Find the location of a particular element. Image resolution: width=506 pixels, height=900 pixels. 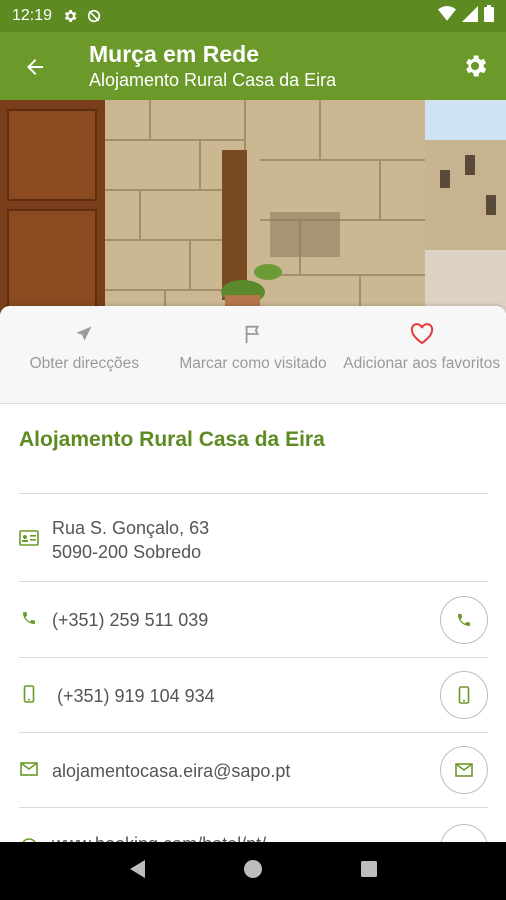

phone-icon is located at coordinates (29, 618).